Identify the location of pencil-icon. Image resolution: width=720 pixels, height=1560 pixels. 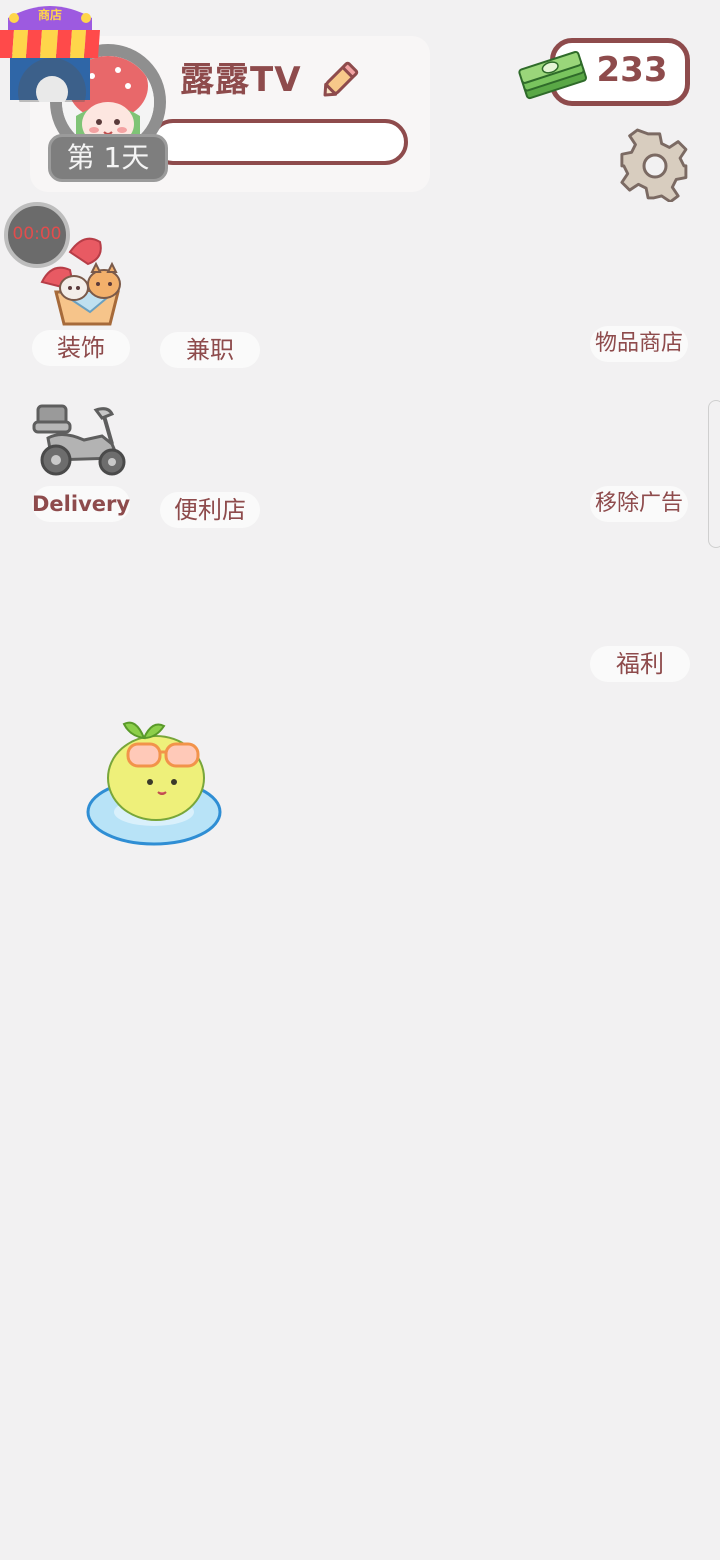
(341, 79).